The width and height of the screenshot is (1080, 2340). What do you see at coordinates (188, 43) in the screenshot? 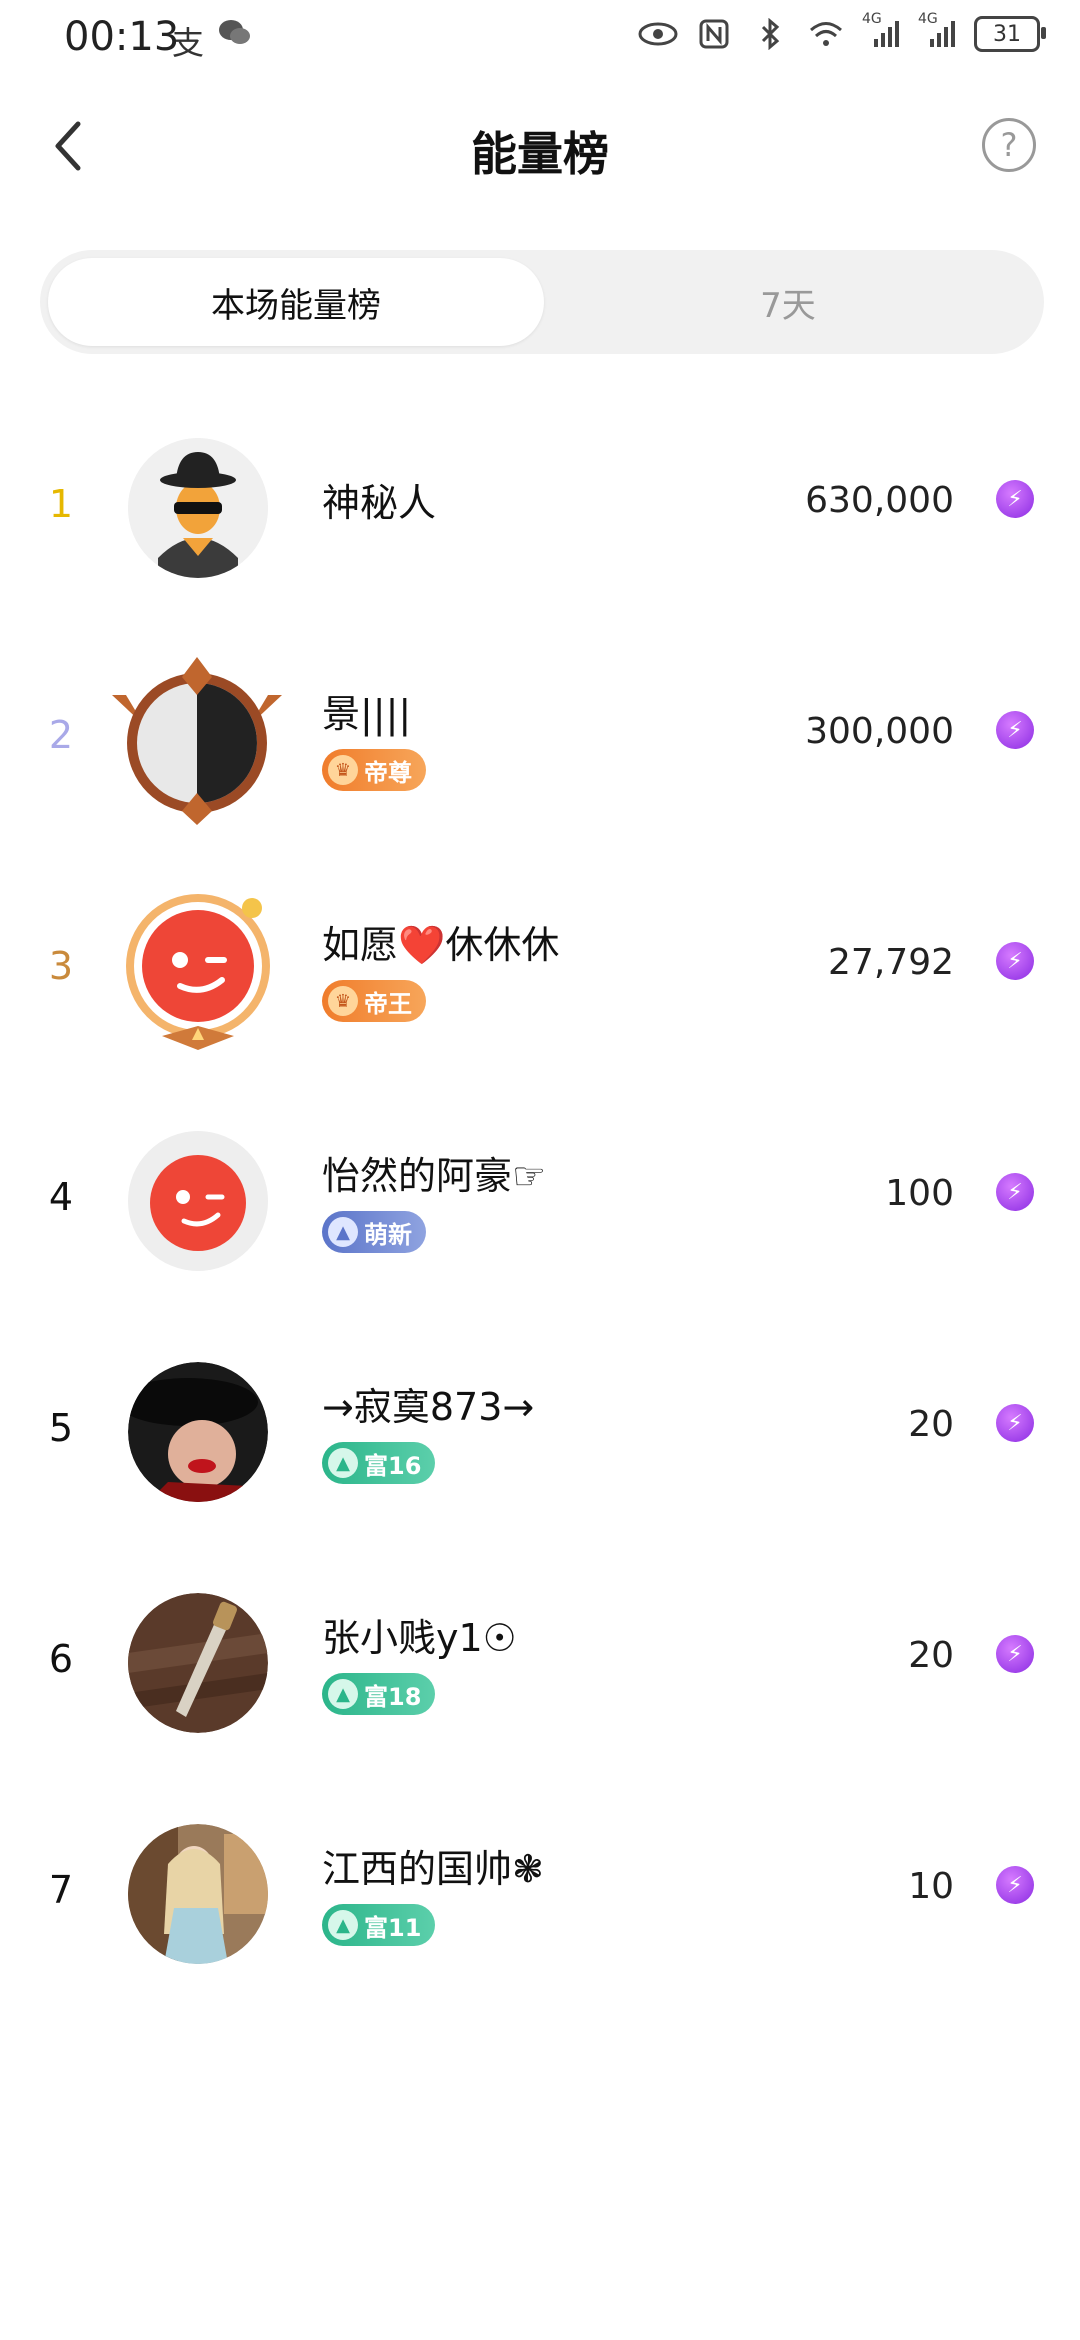
I see `alipay-icon: 支` at bounding box center [188, 43].